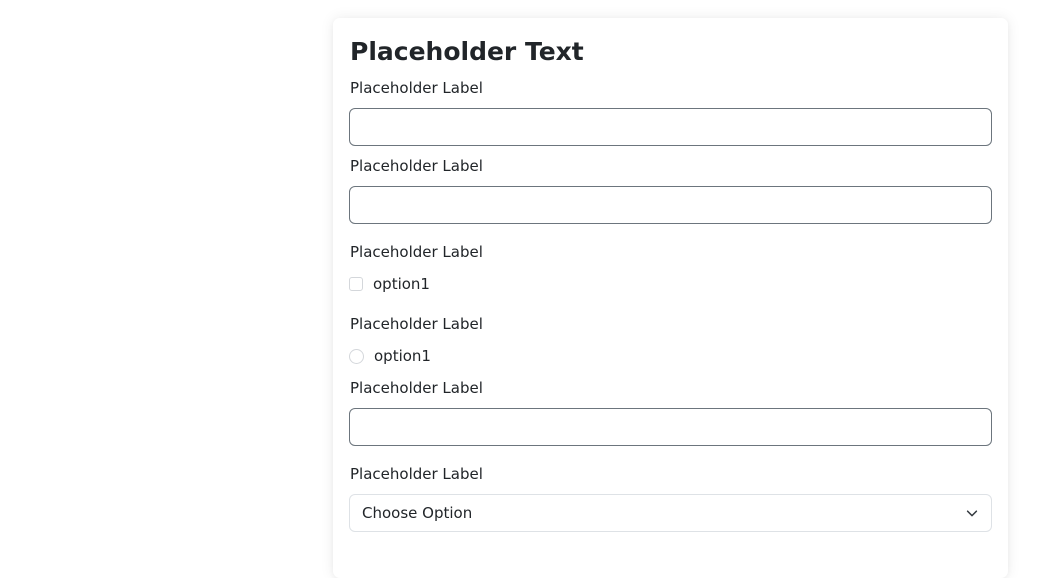  Describe the element at coordinates (356, 284) in the screenshot. I see `checkbox` at that location.